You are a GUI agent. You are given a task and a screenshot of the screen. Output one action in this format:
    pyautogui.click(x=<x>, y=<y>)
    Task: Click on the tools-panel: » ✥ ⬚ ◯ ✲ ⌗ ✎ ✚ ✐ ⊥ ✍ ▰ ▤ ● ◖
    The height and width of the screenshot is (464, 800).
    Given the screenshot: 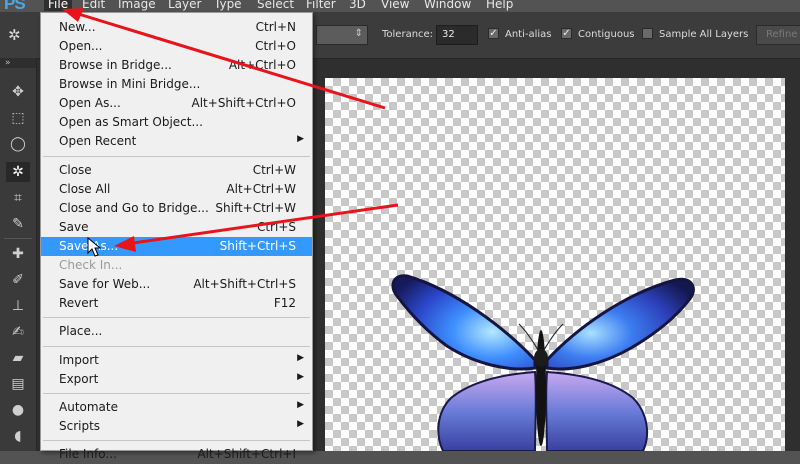 What is the action you would take?
    pyautogui.click(x=18, y=254)
    